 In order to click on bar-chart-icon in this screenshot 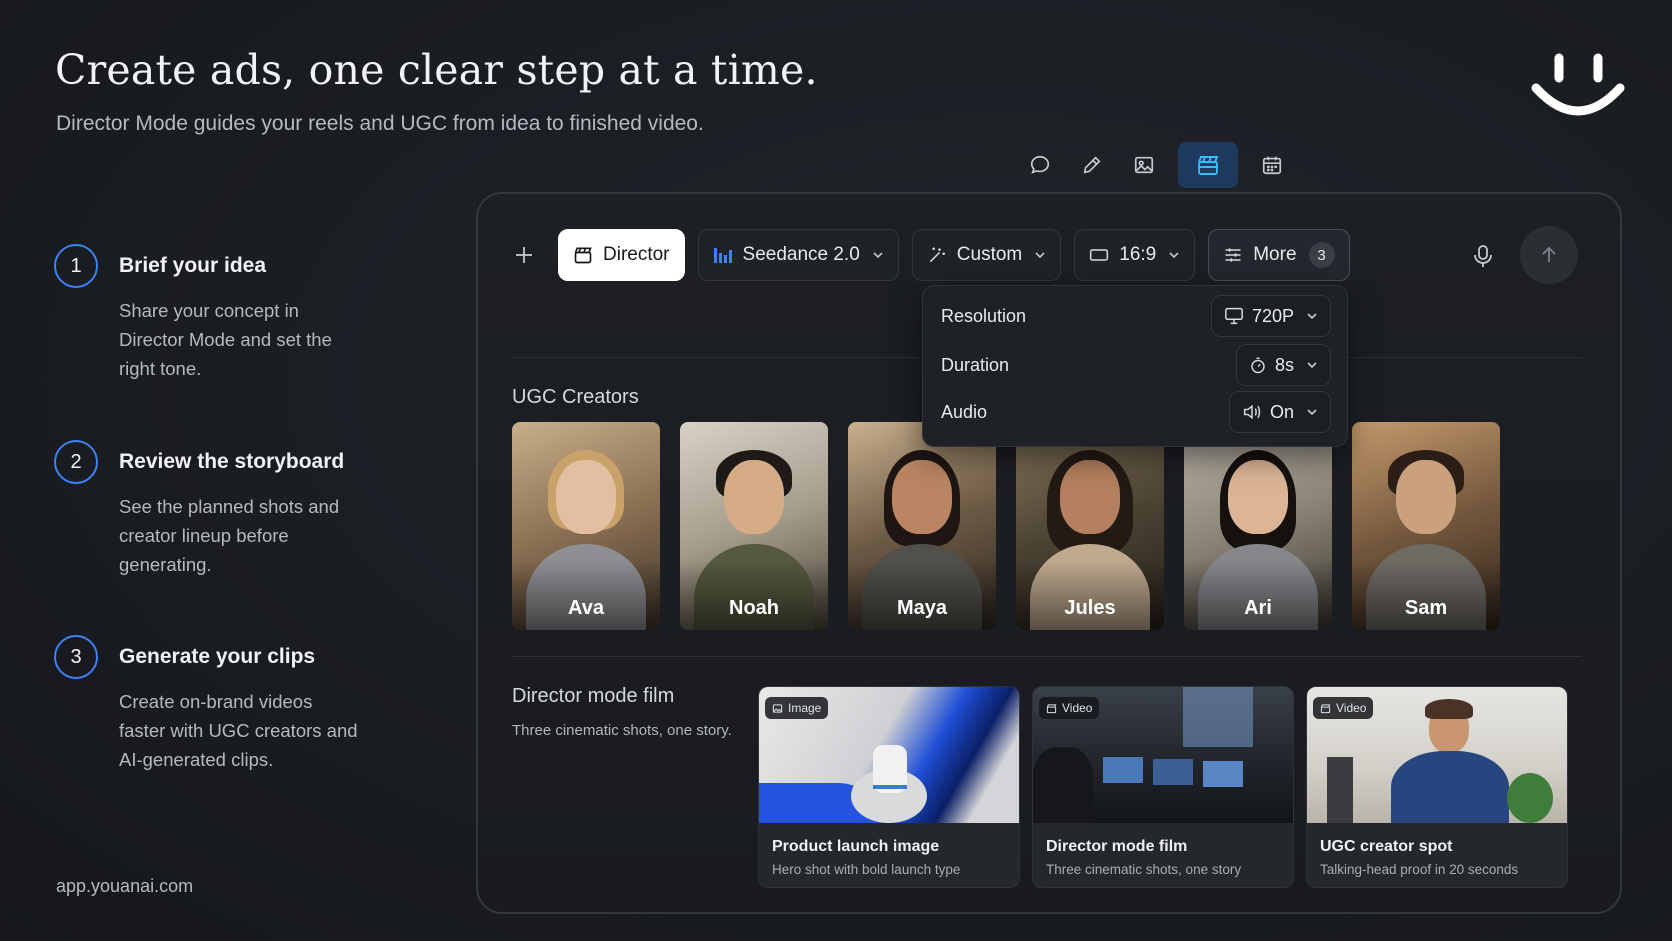, I will do `click(722, 255)`.